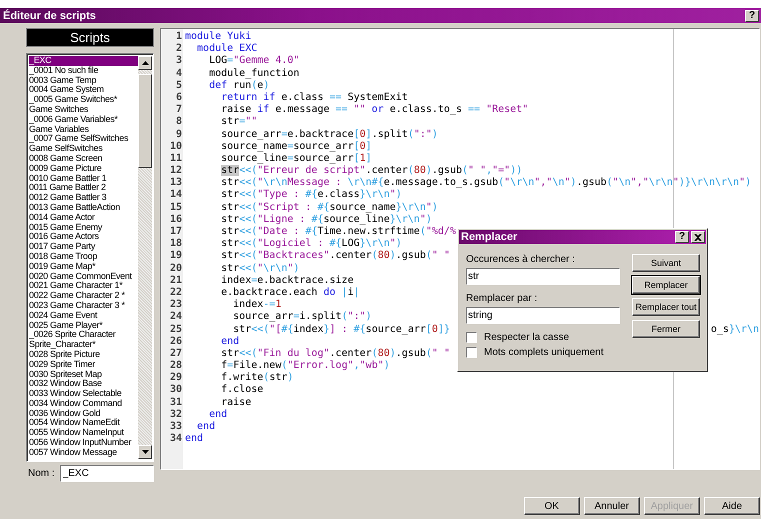  What do you see at coordinates (734, 330) in the screenshot?
I see `code-fragment: o_s}\r\n` at bounding box center [734, 330].